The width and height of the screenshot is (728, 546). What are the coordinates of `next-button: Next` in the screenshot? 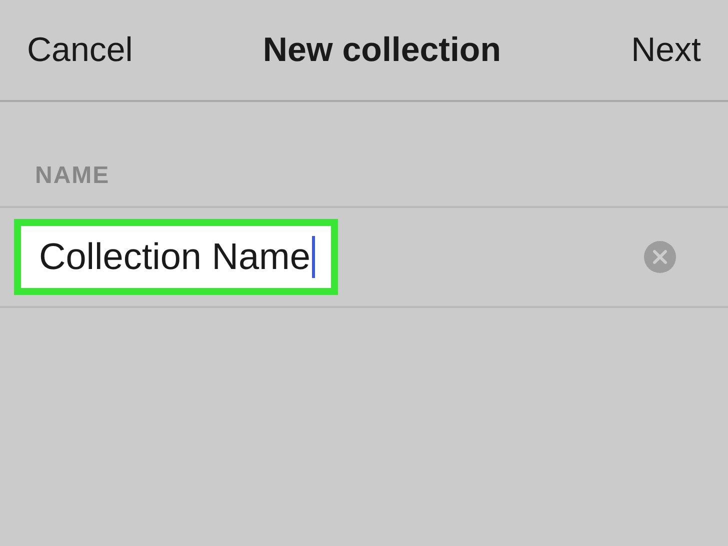 It's located at (666, 50).